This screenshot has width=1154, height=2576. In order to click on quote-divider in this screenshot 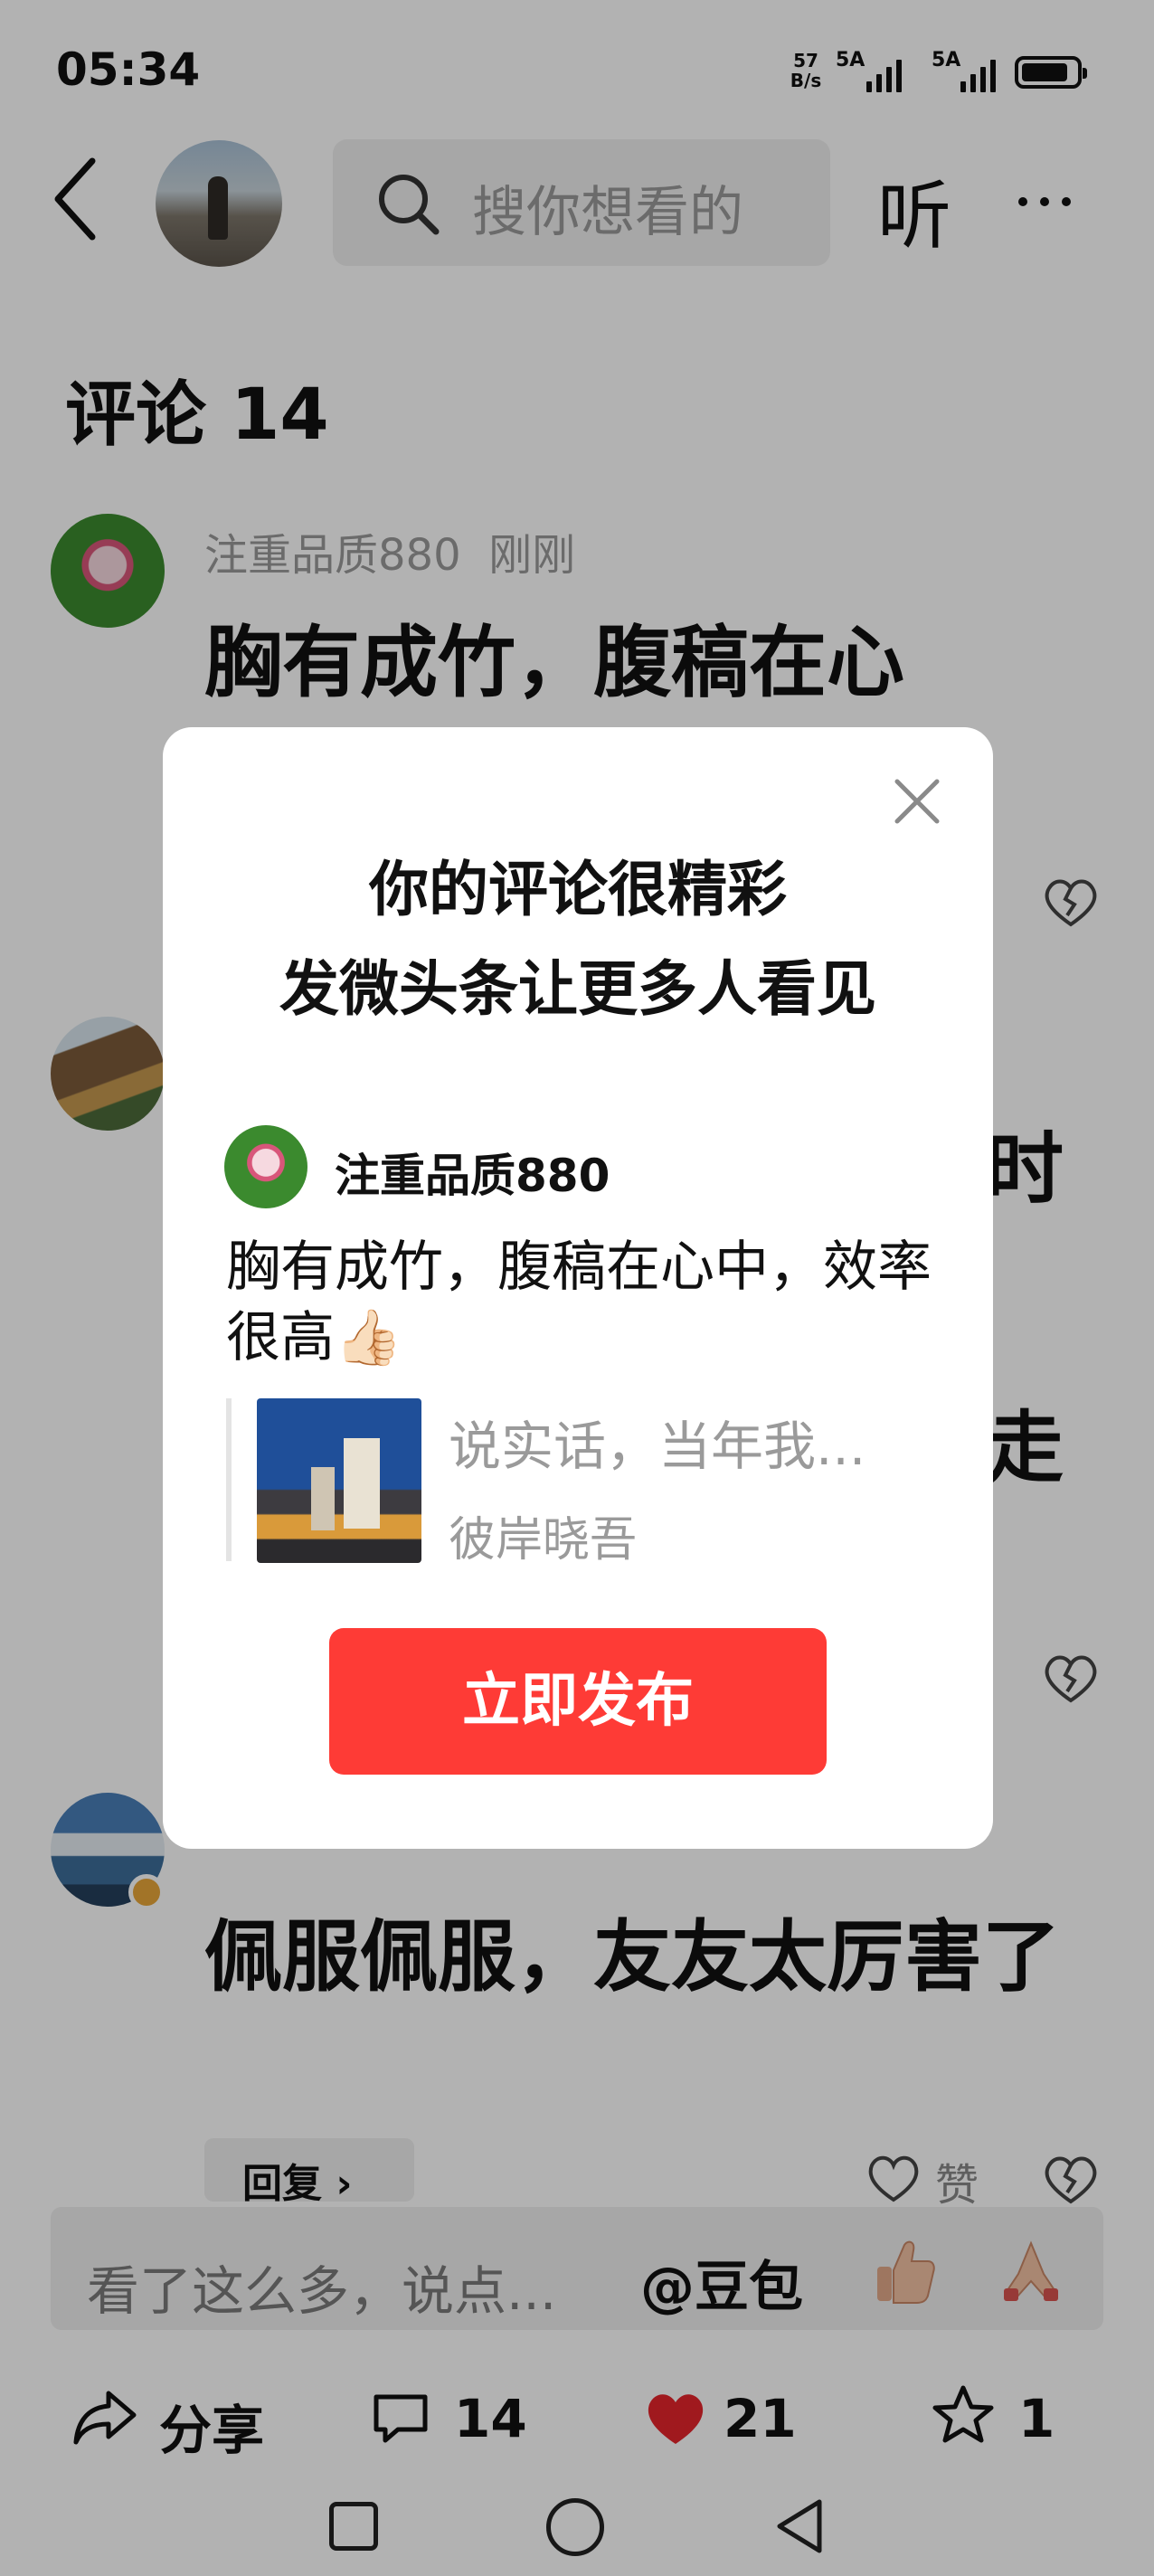, I will do `click(229, 1479)`.